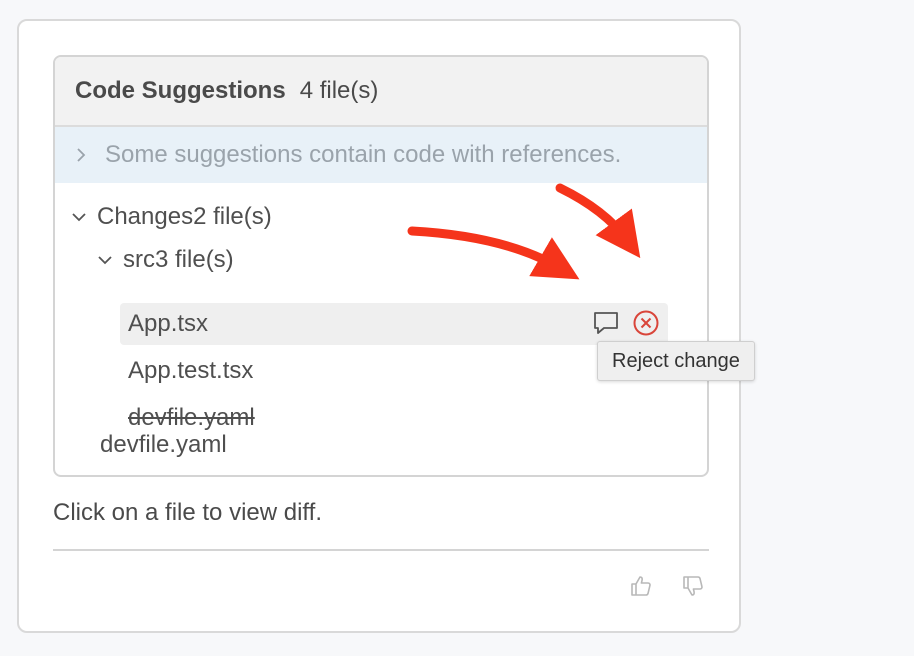 The height and width of the screenshot is (656, 914). I want to click on thumbs-up-icon, so click(641, 586).